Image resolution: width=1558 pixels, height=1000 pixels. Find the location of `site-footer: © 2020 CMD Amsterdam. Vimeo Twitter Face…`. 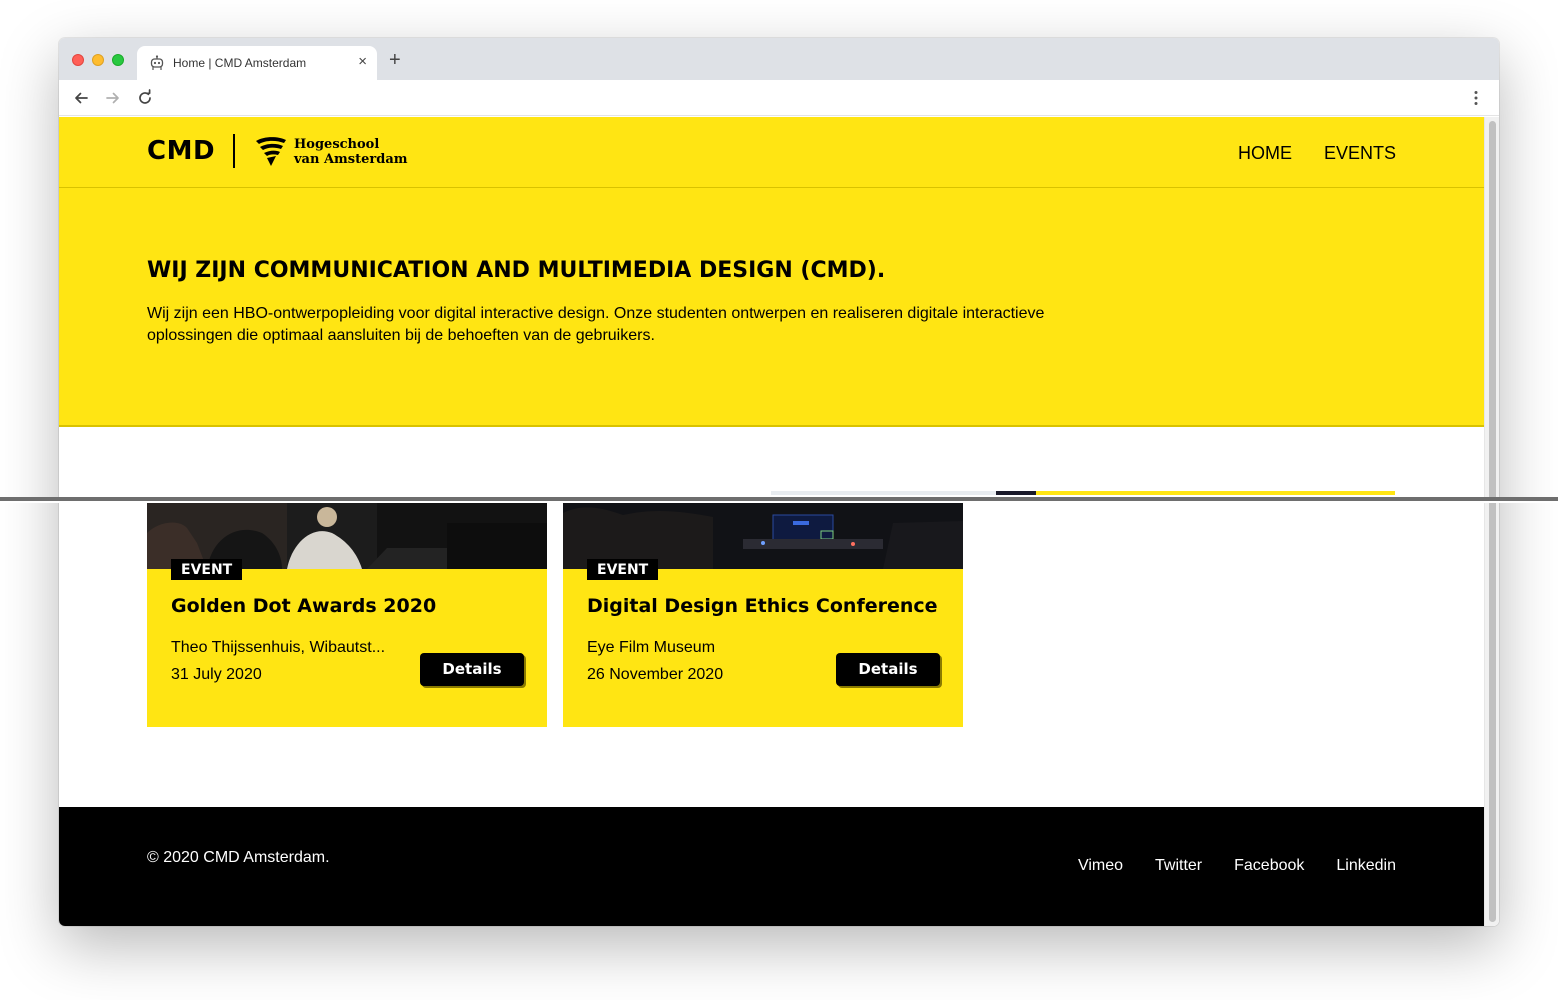

site-footer: © 2020 CMD Amsterdam. Vimeo Twitter Face… is located at coordinates (771, 866).